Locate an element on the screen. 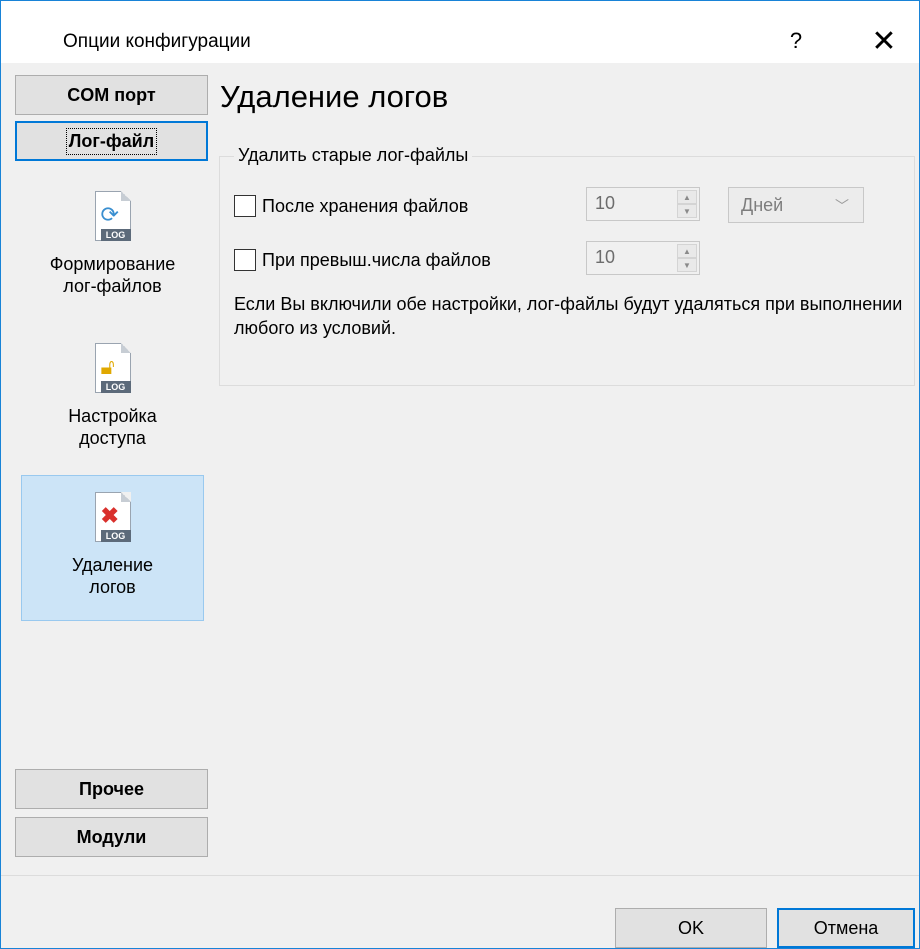 The width and height of the screenshot is (920, 949). sidebar-item-label: лог-файлов is located at coordinates (112, 286).